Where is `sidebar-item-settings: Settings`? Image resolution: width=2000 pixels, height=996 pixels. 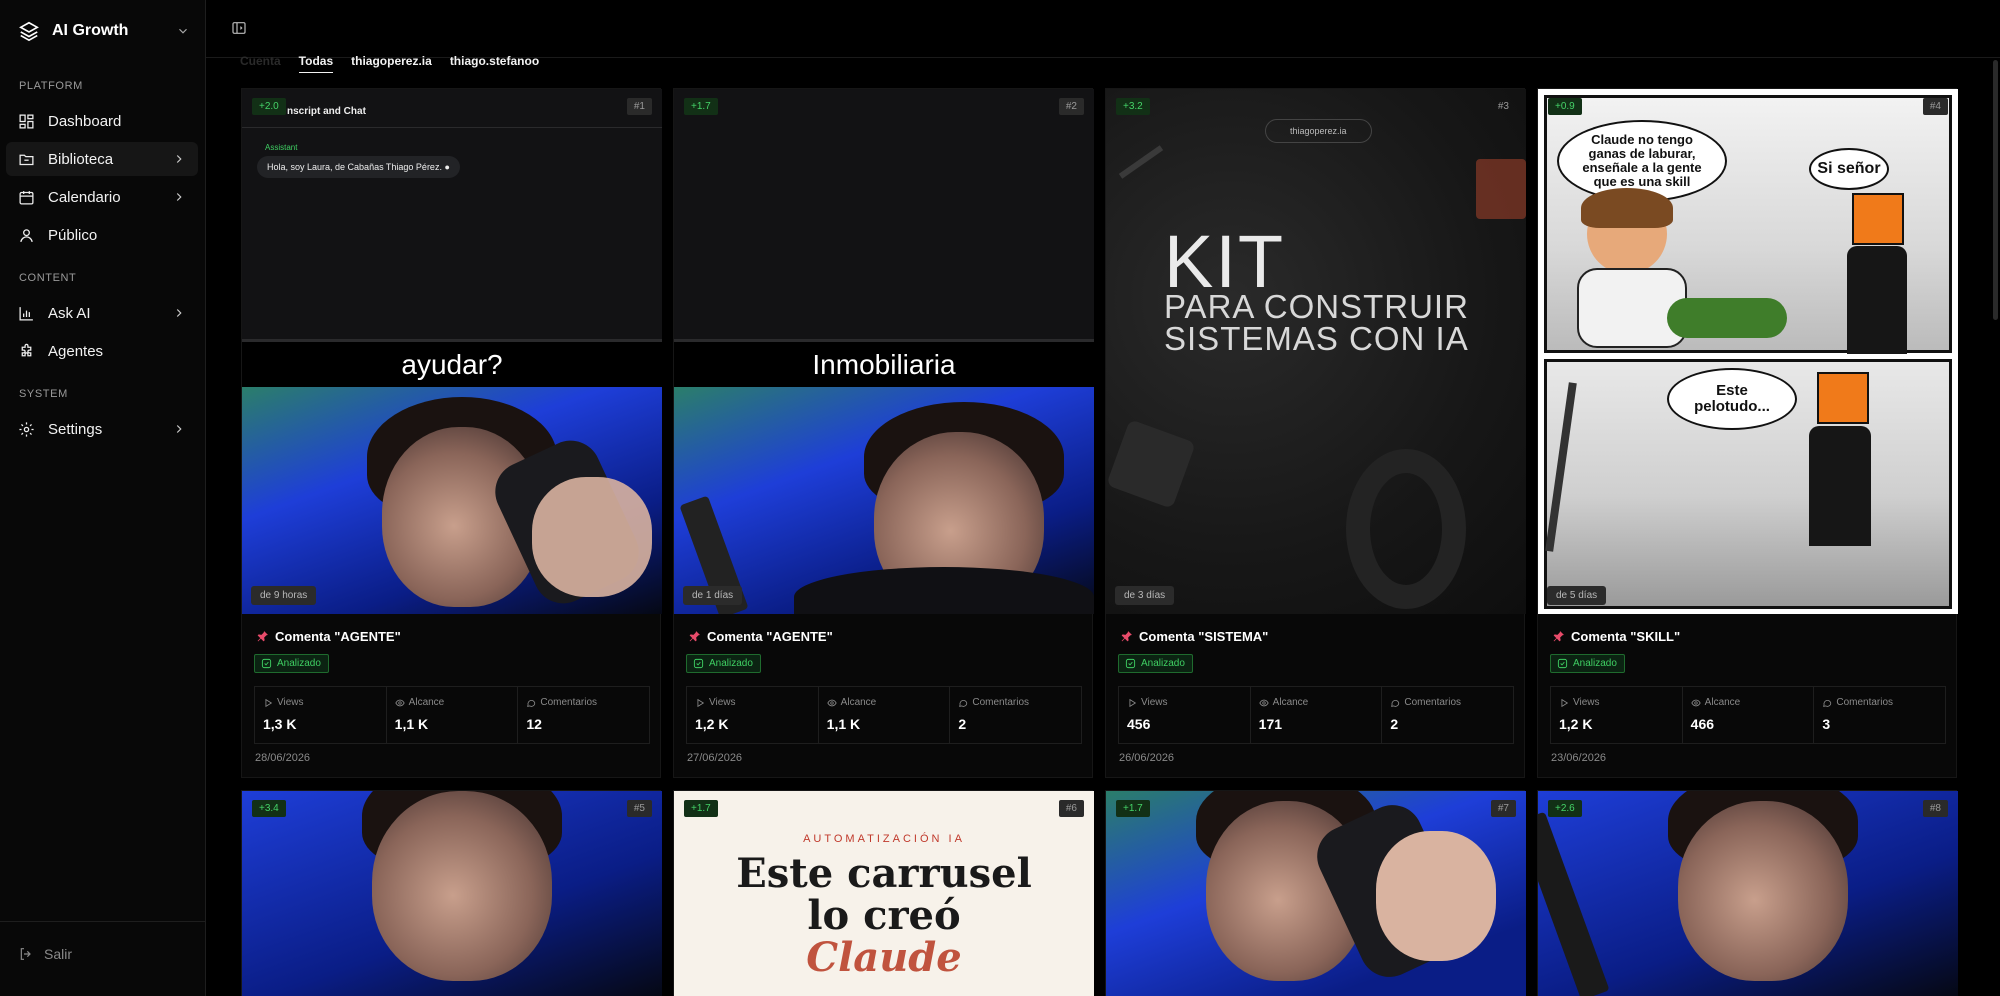
sidebar-item-settings: Settings is located at coordinates (102, 429).